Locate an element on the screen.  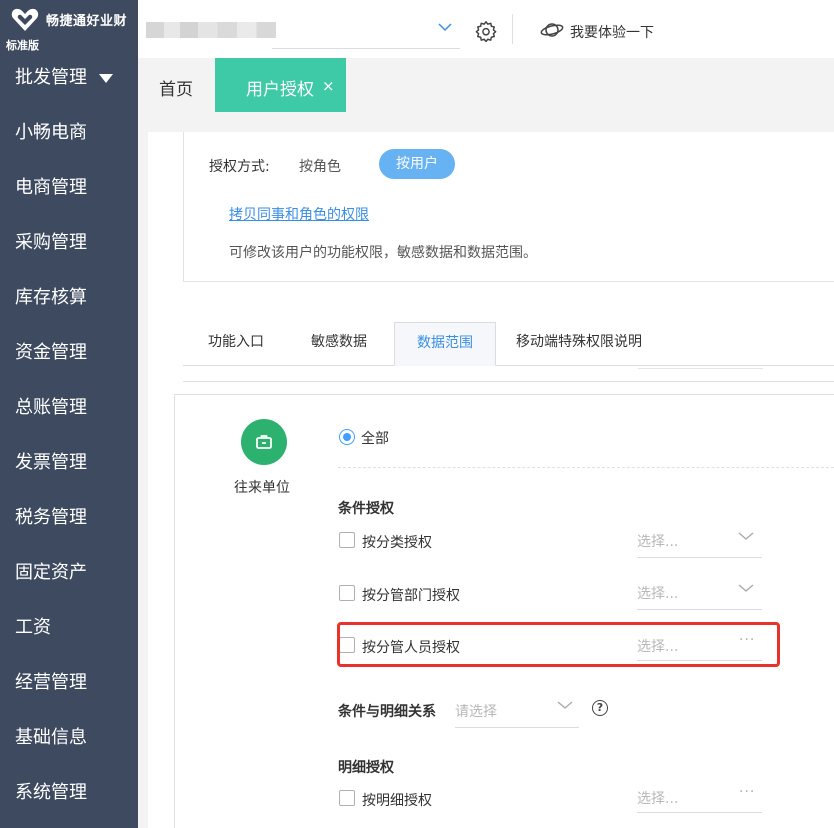
tab-home: 首页 is located at coordinates (176, 87).